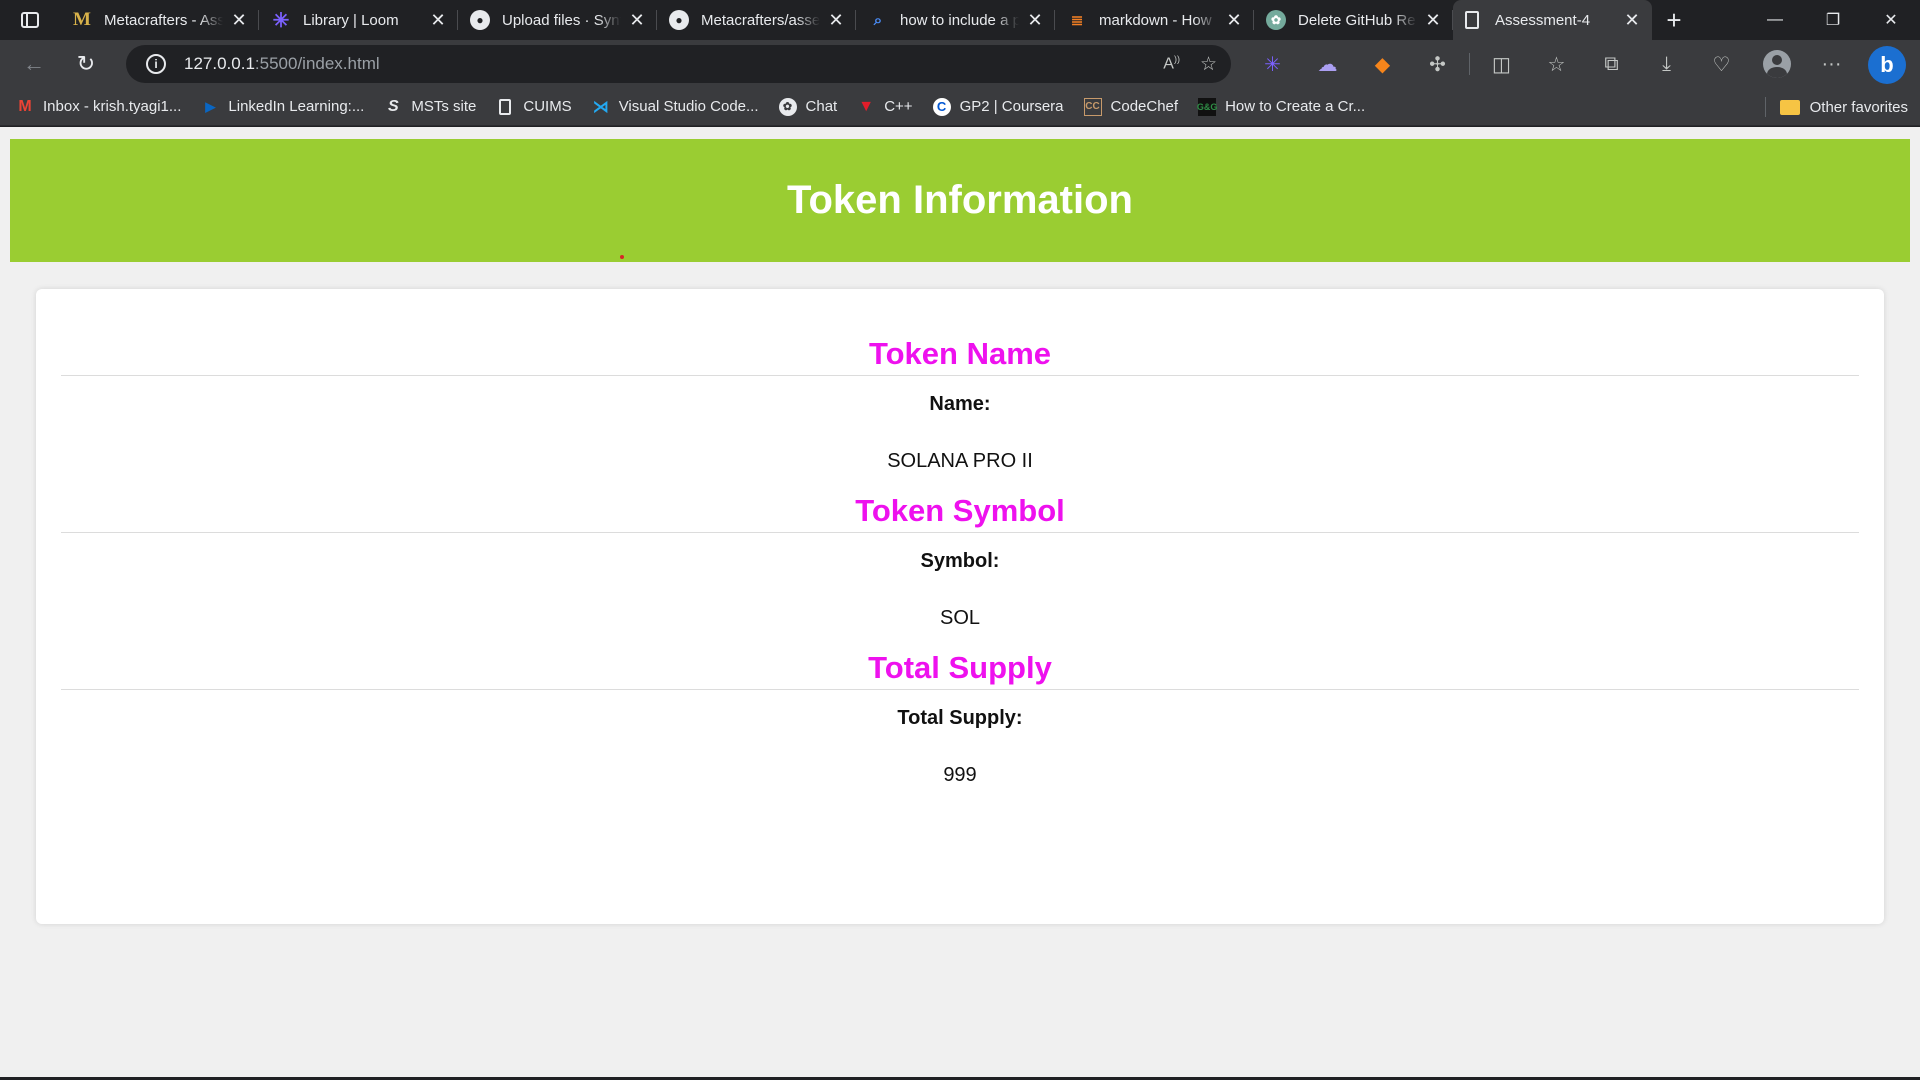  What do you see at coordinates (622, 257) in the screenshot?
I see `decorative-dot` at bounding box center [622, 257].